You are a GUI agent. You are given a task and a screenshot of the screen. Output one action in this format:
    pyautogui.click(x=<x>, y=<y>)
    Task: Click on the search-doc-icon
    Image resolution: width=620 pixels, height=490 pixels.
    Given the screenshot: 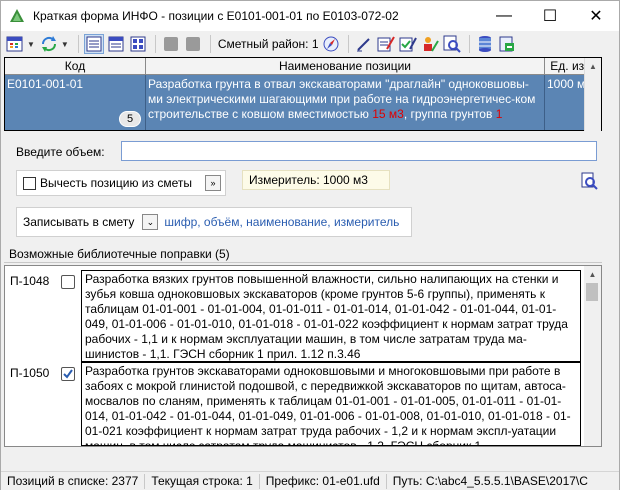 What is the action you would take?
    pyautogui.click(x=452, y=44)
    